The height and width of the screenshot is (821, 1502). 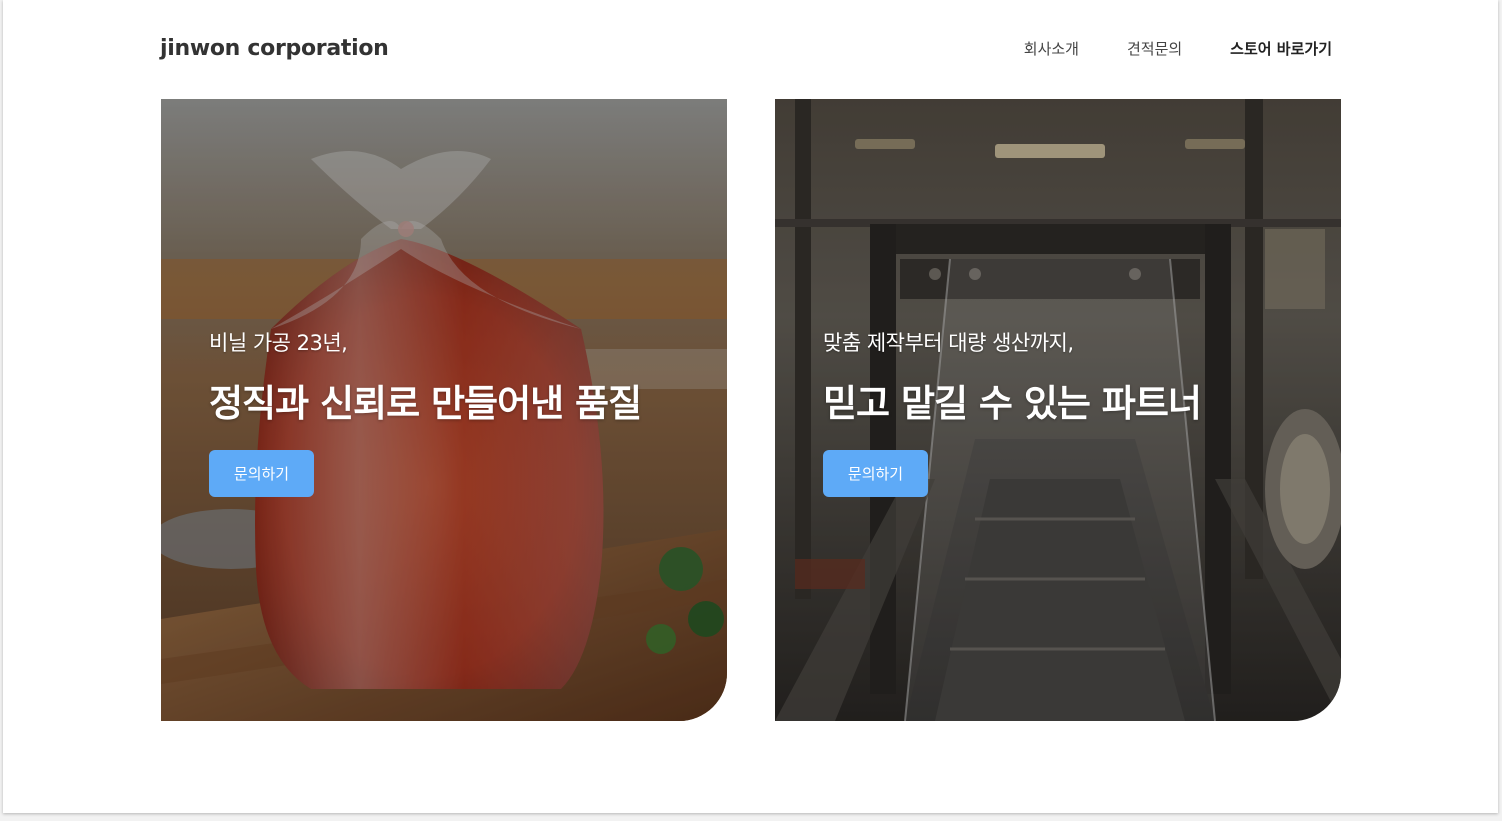 What do you see at coordinates (1012, 403) in the screenshot?
I see `hero-title: 믿고 맡길 수 있는 파트너` at bounding box center [1012, 403].